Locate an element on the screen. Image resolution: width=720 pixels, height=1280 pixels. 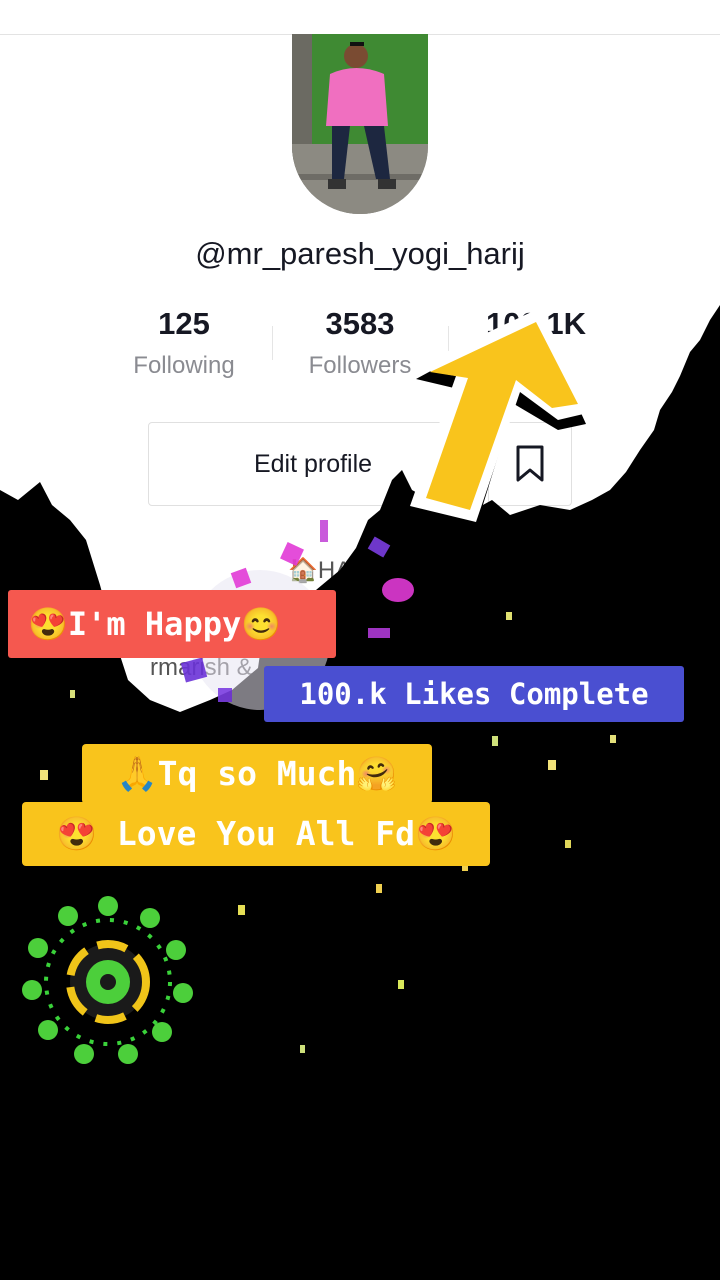
thank-you-text: 🙏Tq so Much🤗 is located at coordinates (257, 773).